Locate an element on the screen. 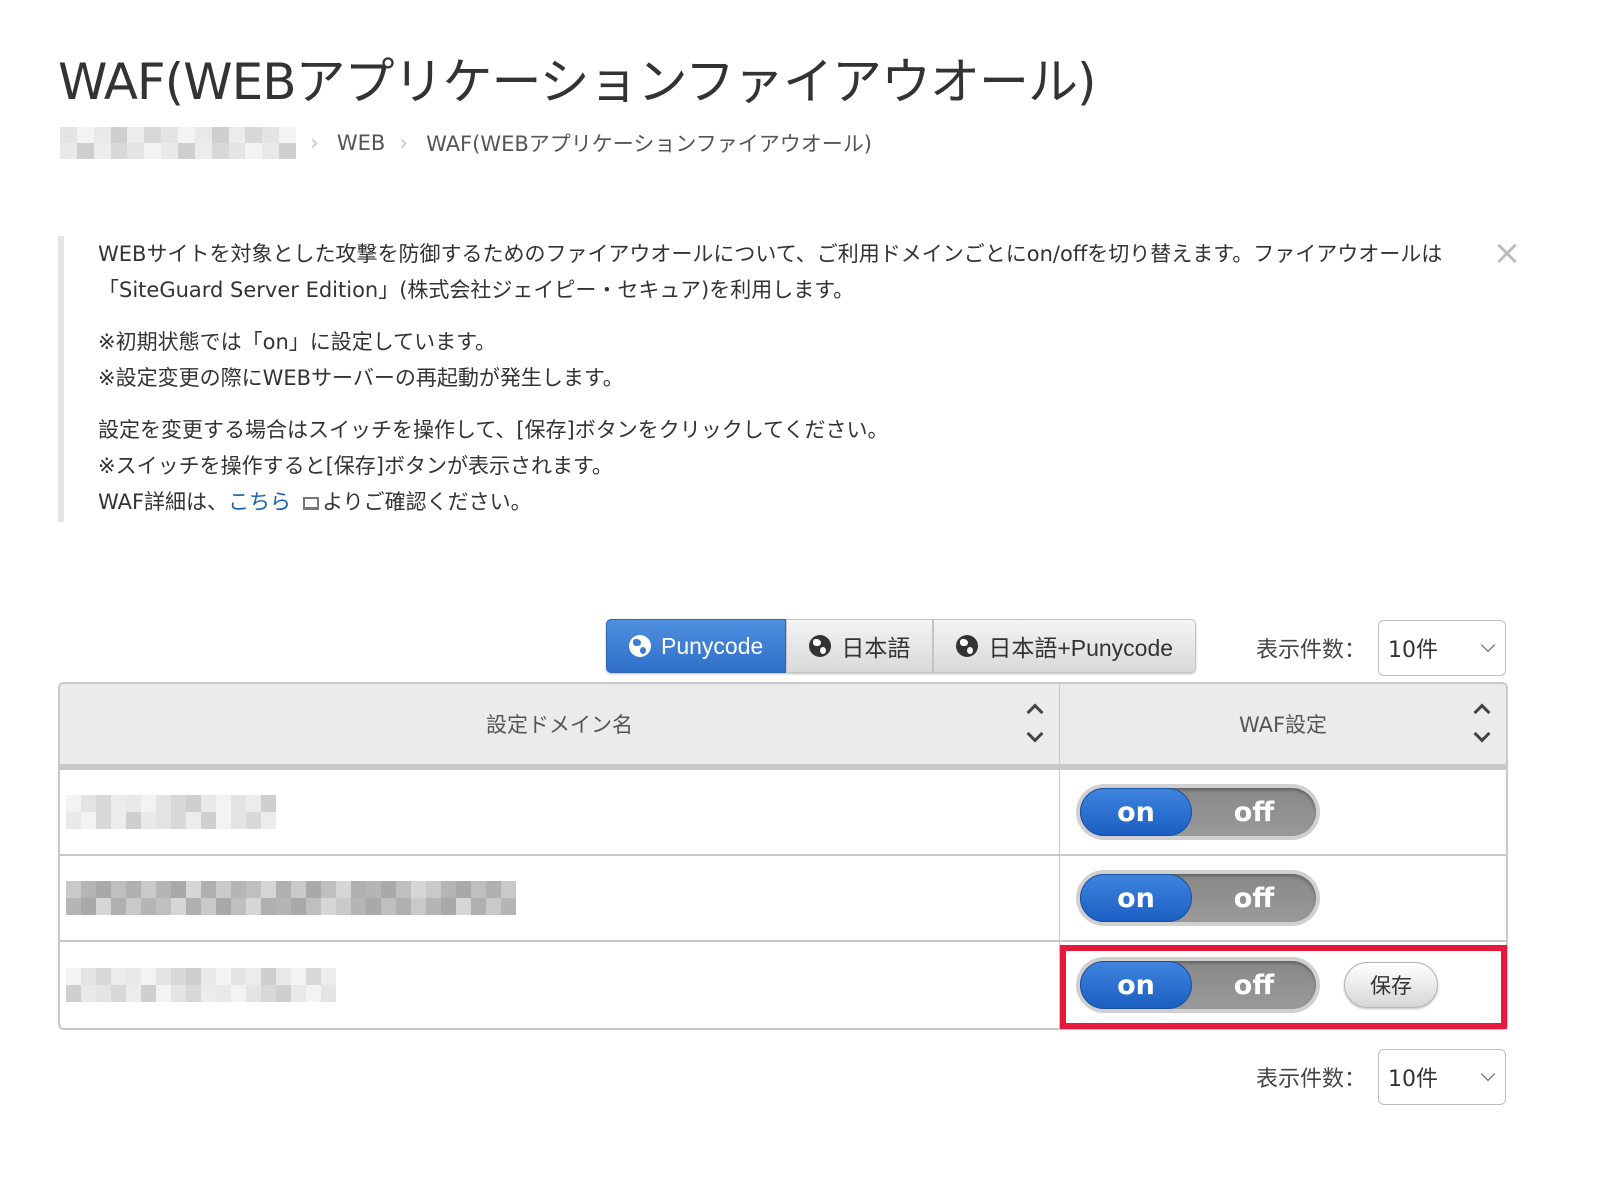 This screenshot has width=1600, height=1200. info-instruction-save: 設定を変更する場合はスイッチを操作して、[保存]ボタンをクリックしてください。 is located at coordinates (493, 430).